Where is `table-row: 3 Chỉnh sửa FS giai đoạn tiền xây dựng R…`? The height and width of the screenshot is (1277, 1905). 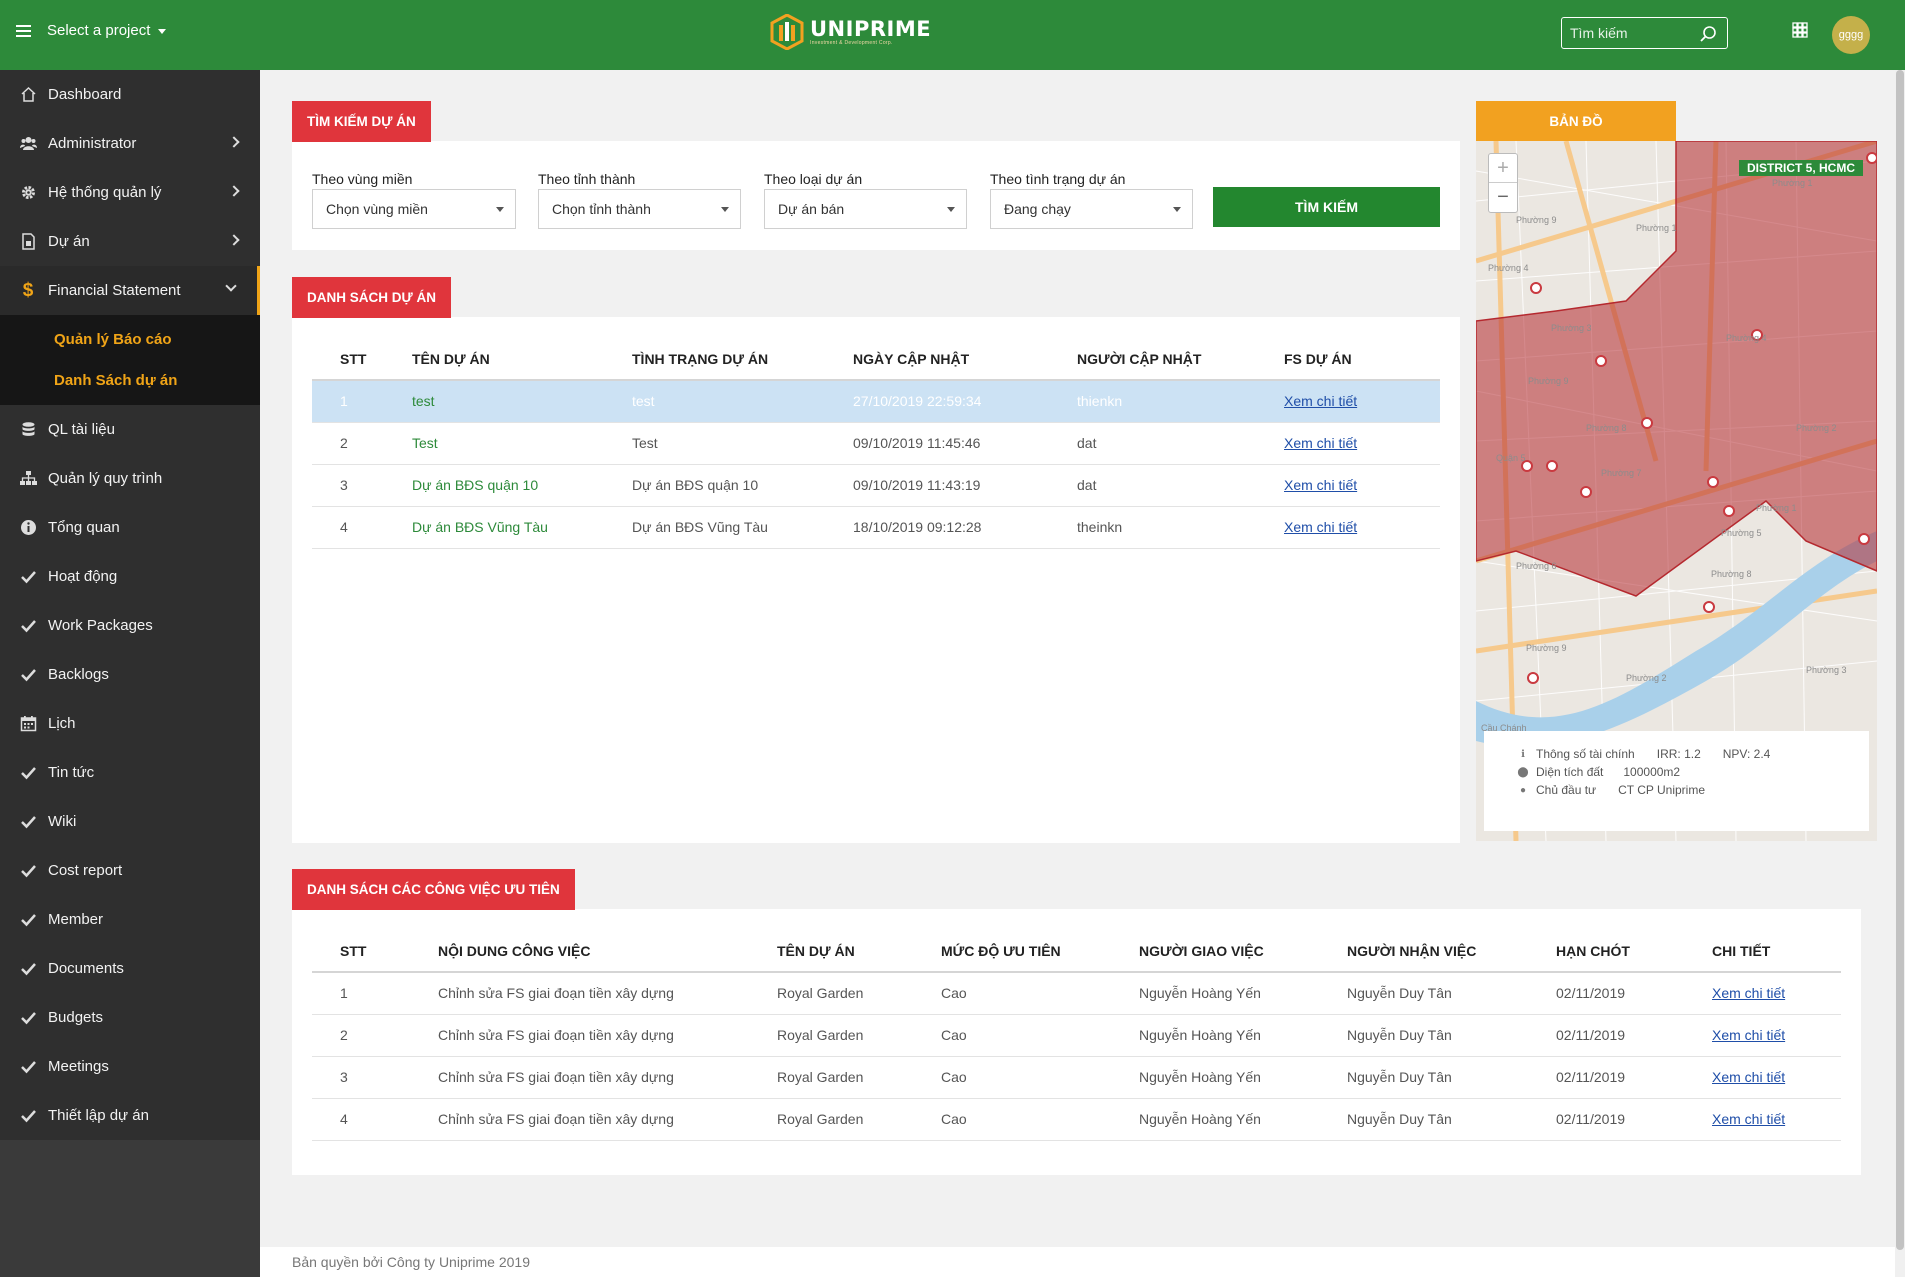 table-row: 3 Chỉnh sửa FS giai đoạn tiền xây dựng R… is located at coordinates (1076, 1076).